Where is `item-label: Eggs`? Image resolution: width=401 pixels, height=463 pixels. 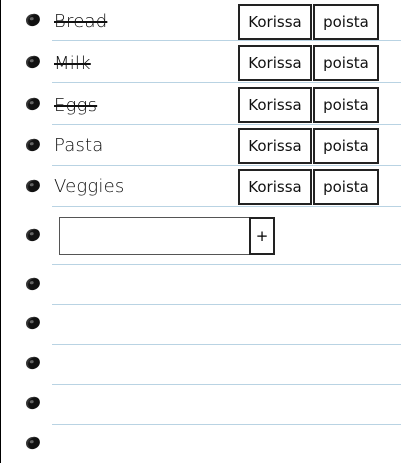
item-label: Eggs is located at coordinates (76, 105).